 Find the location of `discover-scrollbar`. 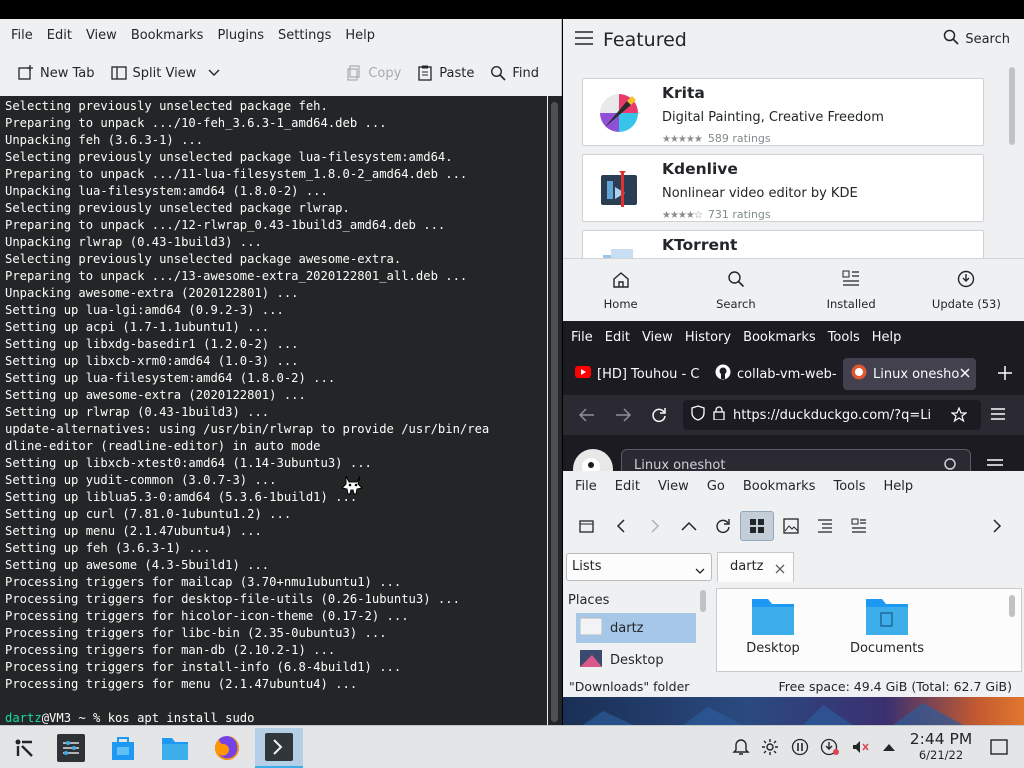

discover-scrollbar is located at coordinates (1012, 106).